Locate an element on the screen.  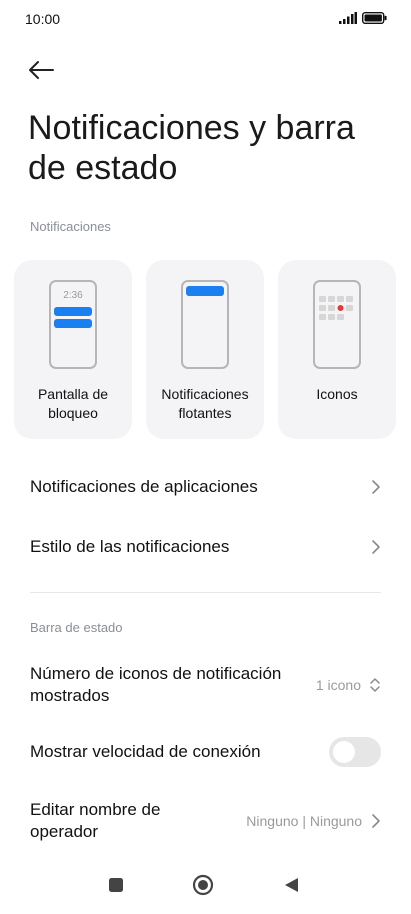
recents-button is located at coordinates (116, 887).